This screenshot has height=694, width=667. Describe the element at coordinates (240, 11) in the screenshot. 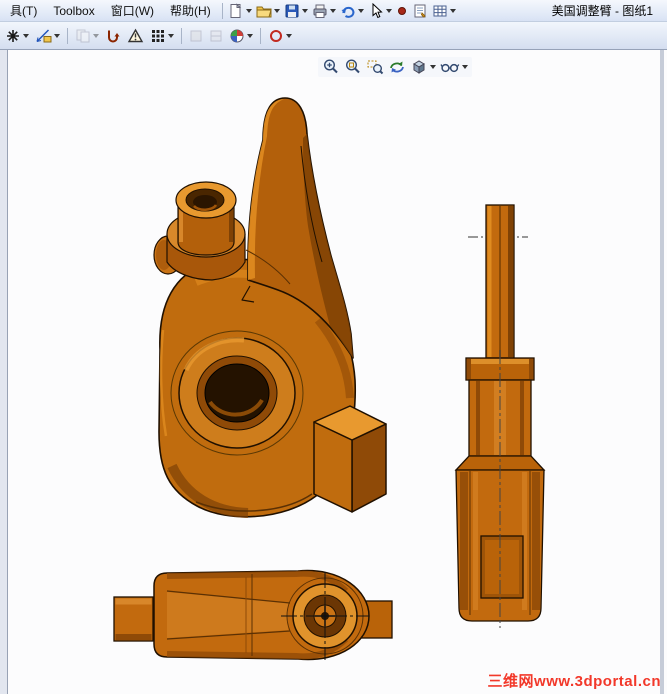

I see `new-document-icon` at that location.